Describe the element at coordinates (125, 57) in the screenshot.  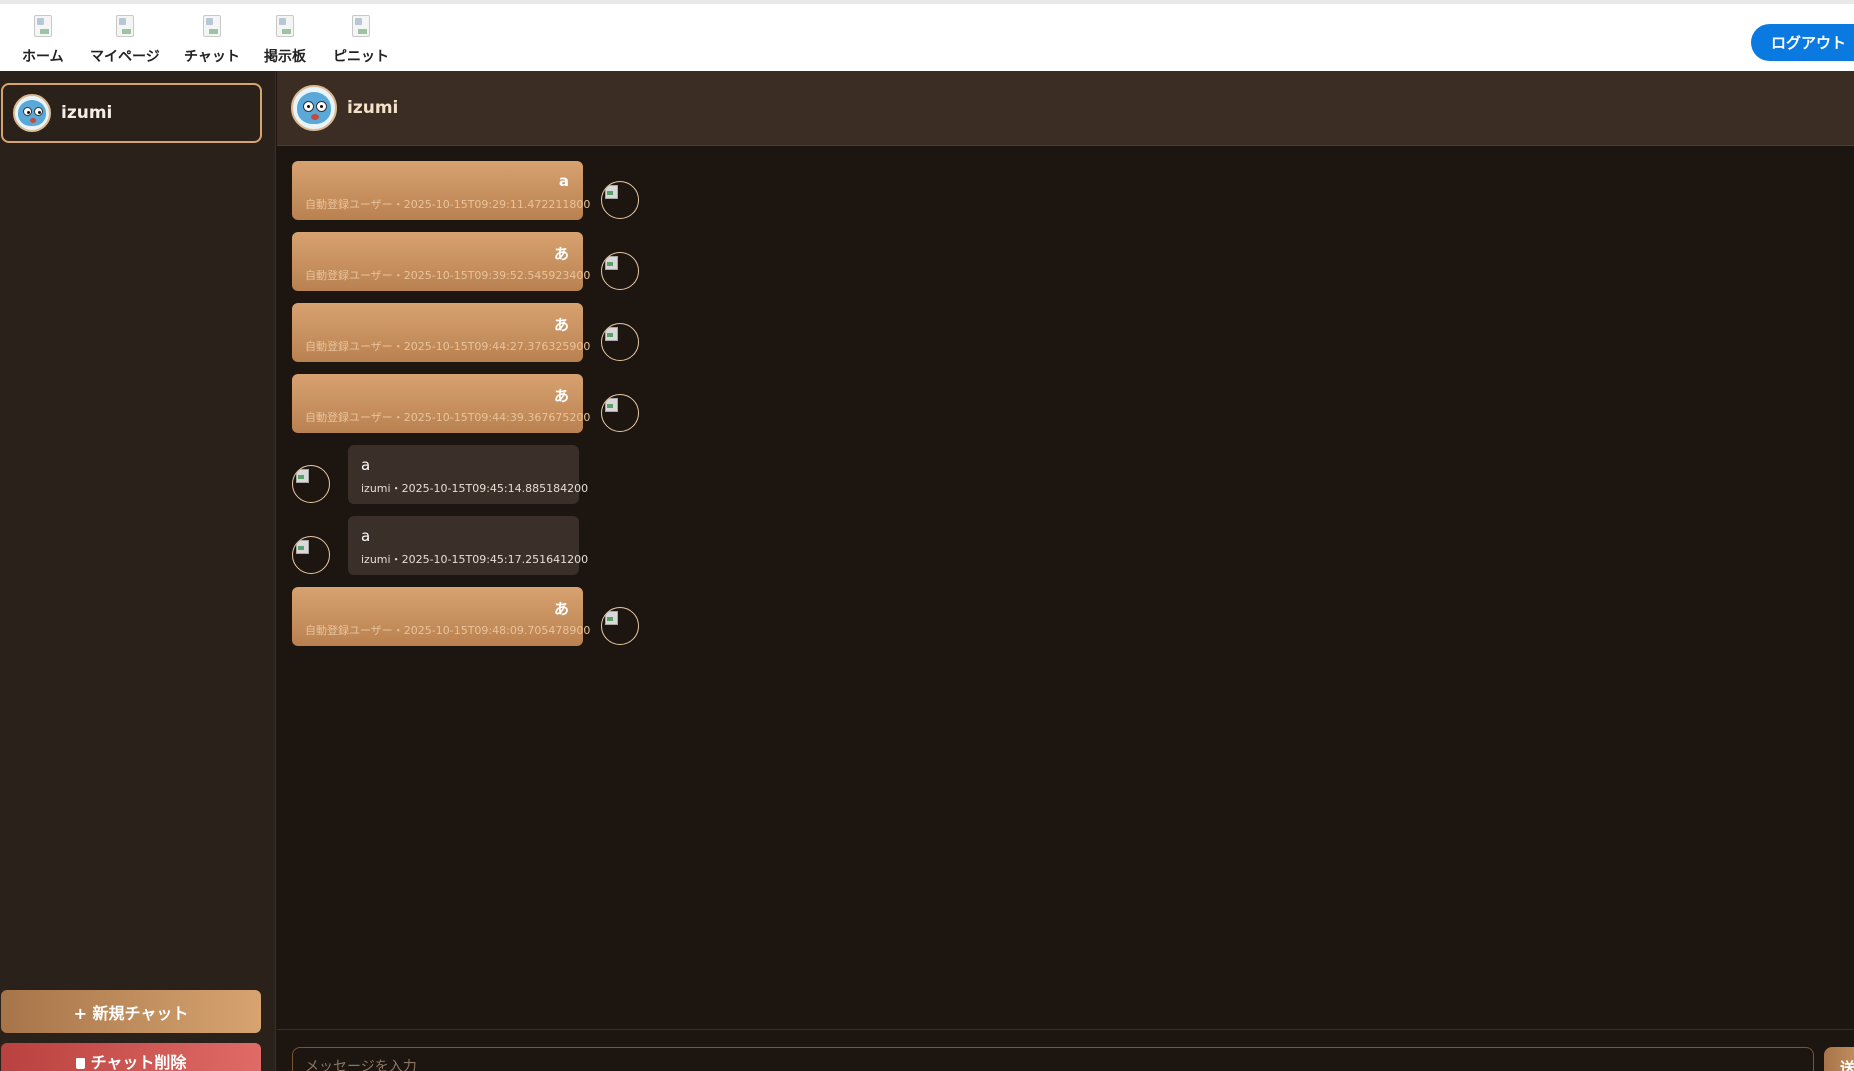
I see `nav-item-label: マイページ` at that location.